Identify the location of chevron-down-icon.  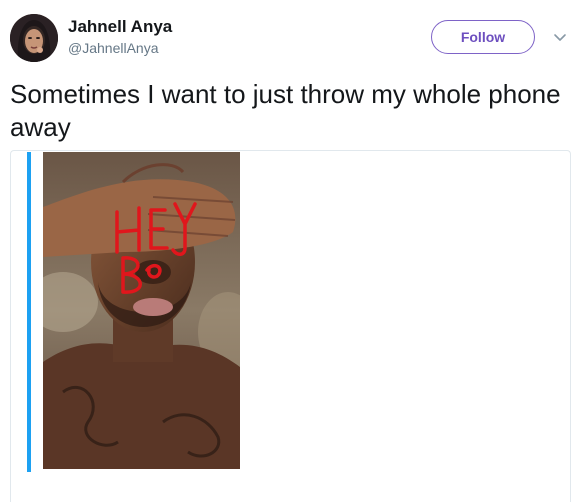
(560, 37).